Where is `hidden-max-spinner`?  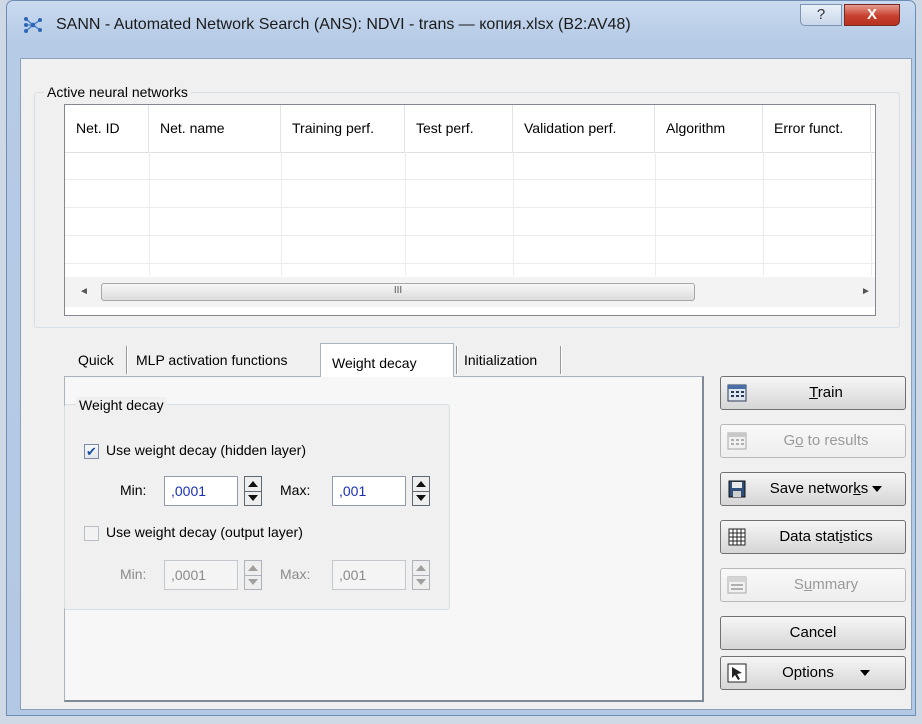 hidden-max-spinner is located at coordinates (421, 491).